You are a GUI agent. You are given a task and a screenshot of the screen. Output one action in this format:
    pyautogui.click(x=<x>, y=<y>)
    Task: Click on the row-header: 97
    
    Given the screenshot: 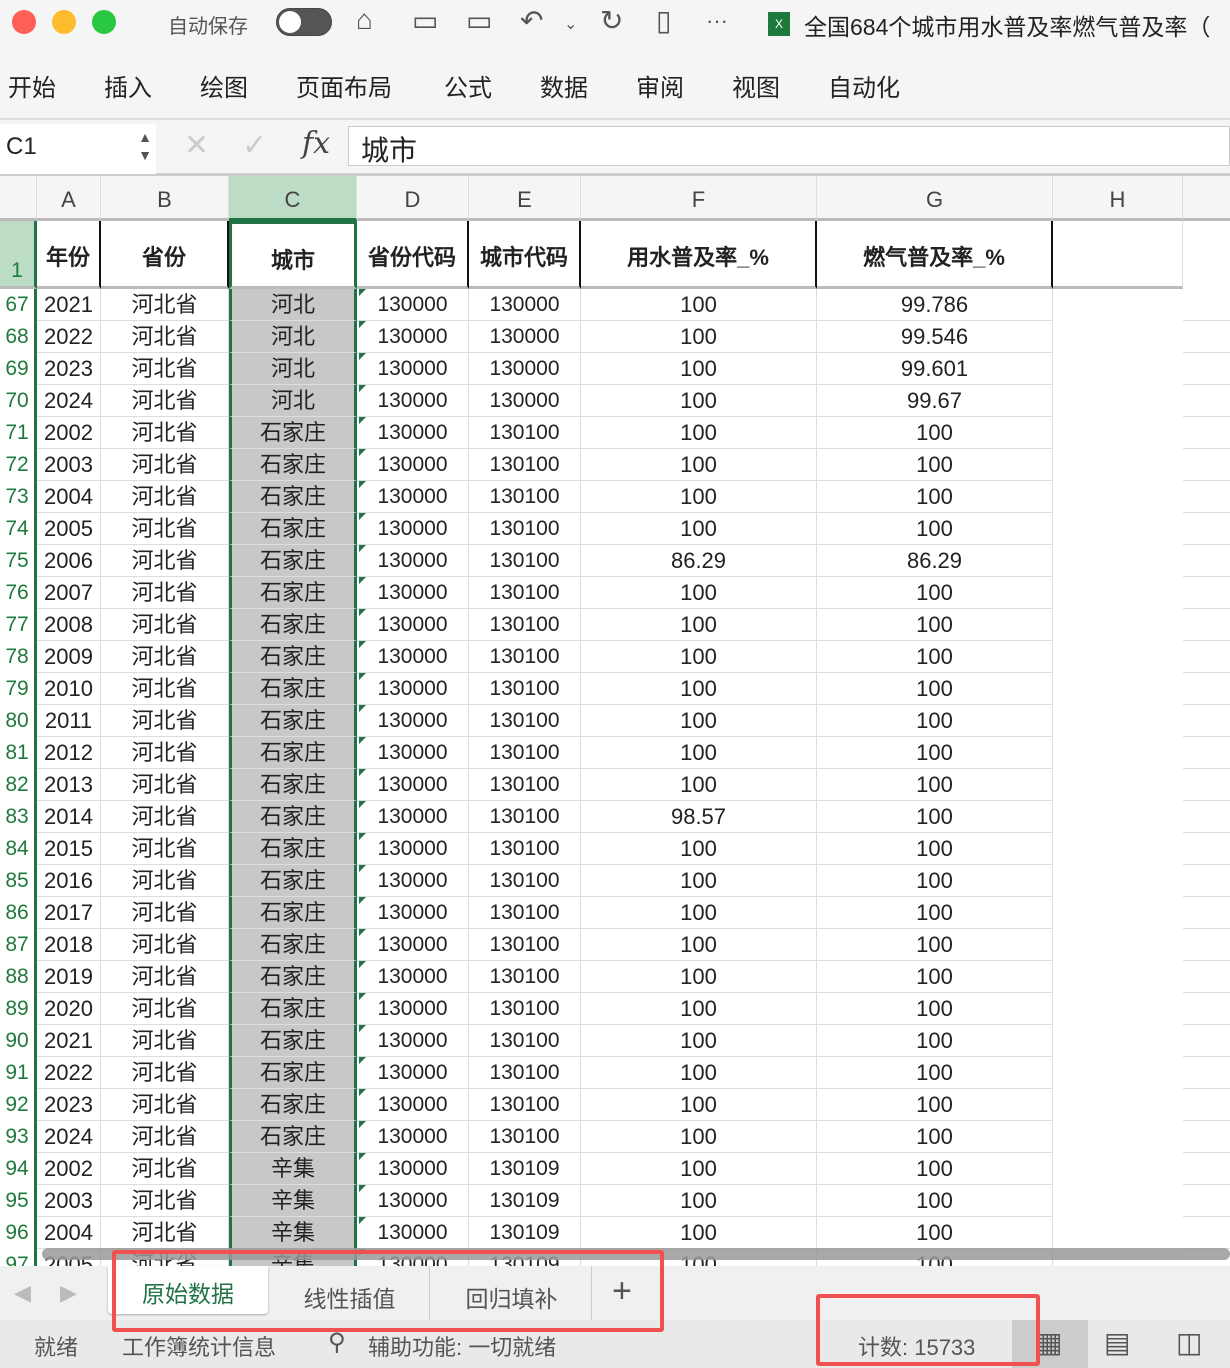 What is the action you would take?
    pyautogui.click(x=18, y=1257)
    